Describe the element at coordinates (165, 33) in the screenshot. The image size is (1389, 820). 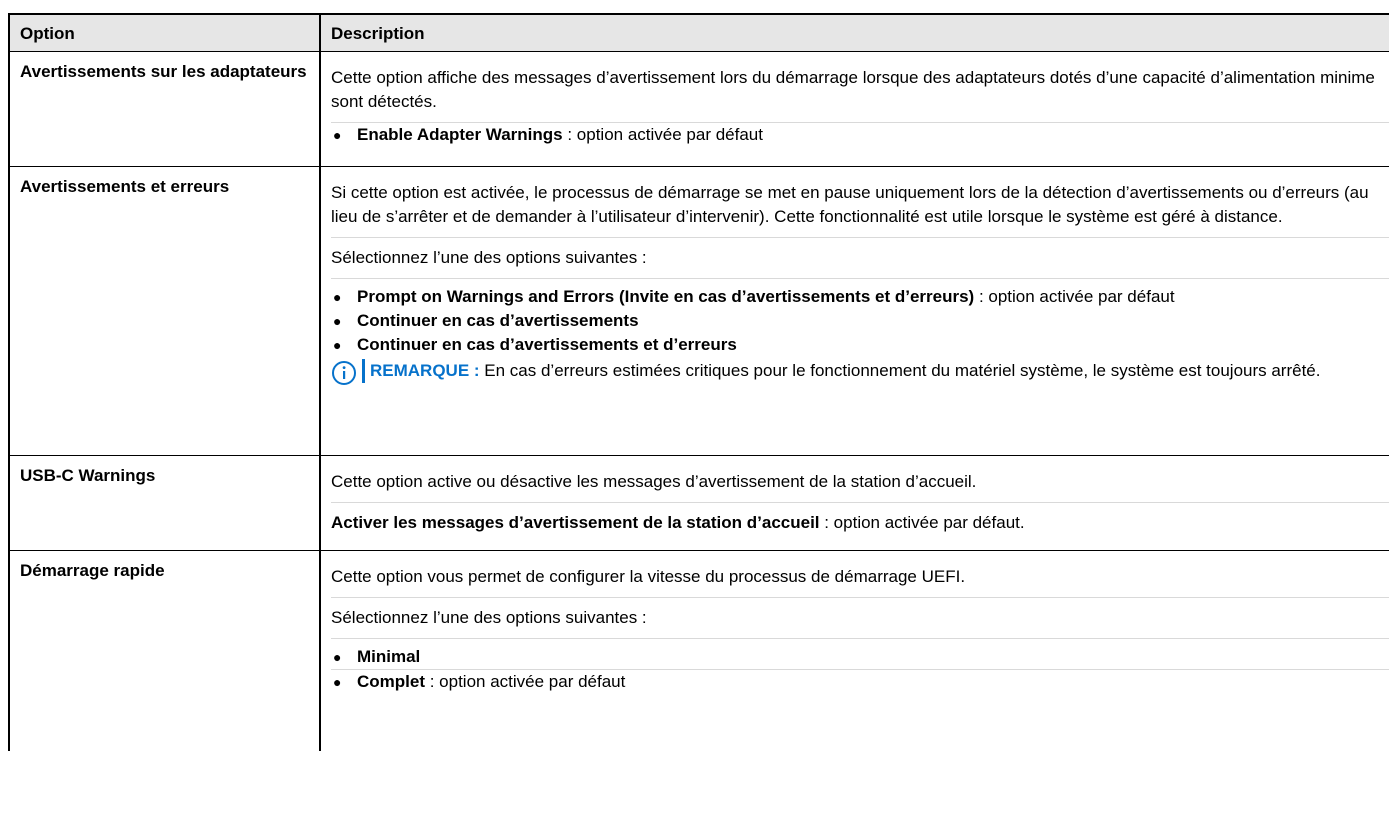
I see `header-option: Option` at that location.